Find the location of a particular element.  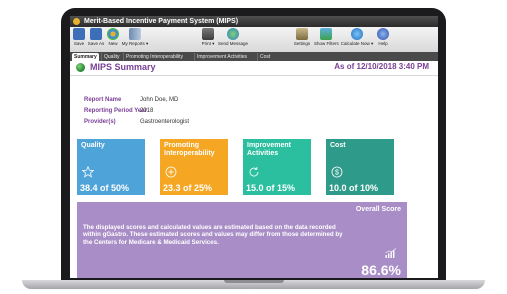

app-icon is located at coordinates (76, 21).